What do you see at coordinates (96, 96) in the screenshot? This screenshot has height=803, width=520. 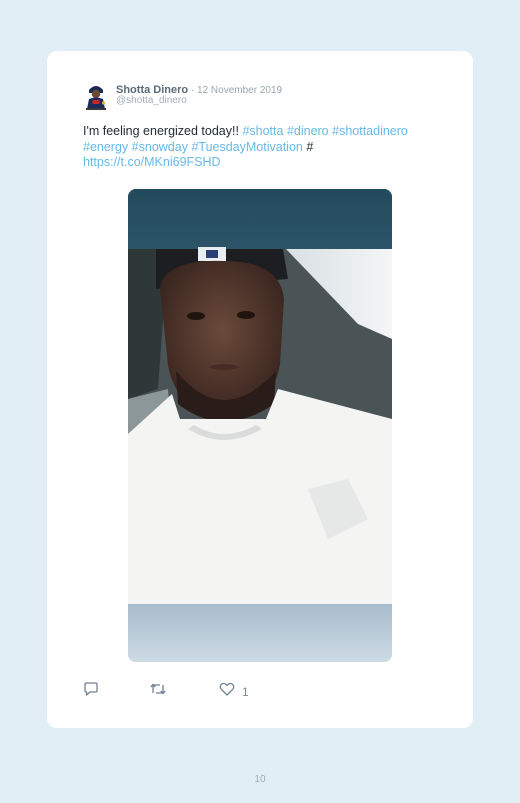 I see `avatar` at bounding box center [96, 96].